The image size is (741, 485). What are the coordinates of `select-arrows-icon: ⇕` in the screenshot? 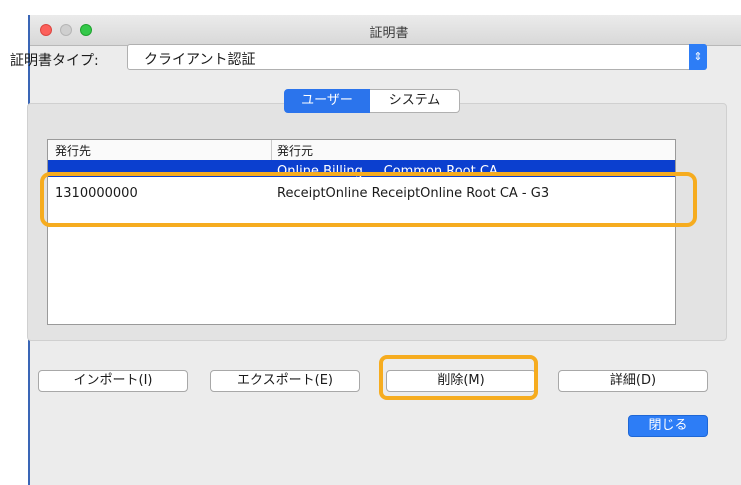 It's located at (698, 57).